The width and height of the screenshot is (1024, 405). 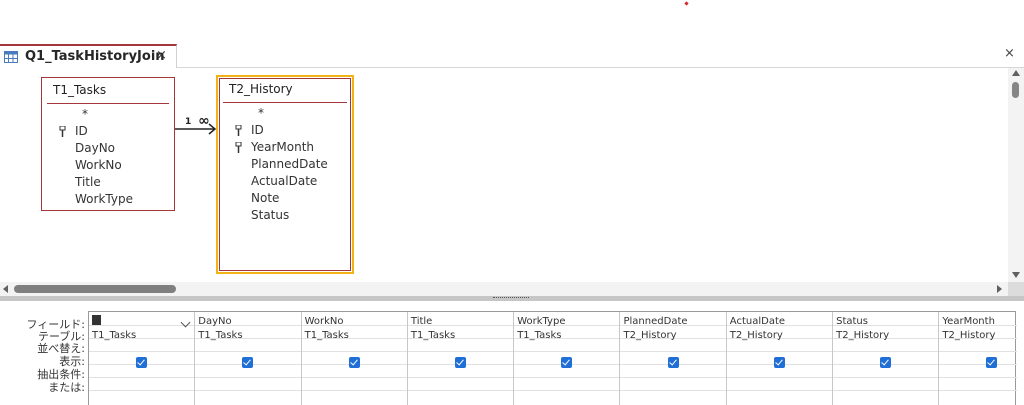 I want to click on grid-field-cell: PlannedDate, so click(x=656, y=321).